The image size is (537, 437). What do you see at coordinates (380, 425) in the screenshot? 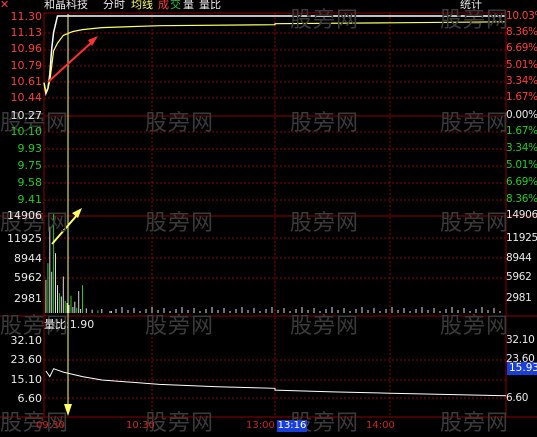
I see `time-tick: 14:00` at bounding box center [380, 425].